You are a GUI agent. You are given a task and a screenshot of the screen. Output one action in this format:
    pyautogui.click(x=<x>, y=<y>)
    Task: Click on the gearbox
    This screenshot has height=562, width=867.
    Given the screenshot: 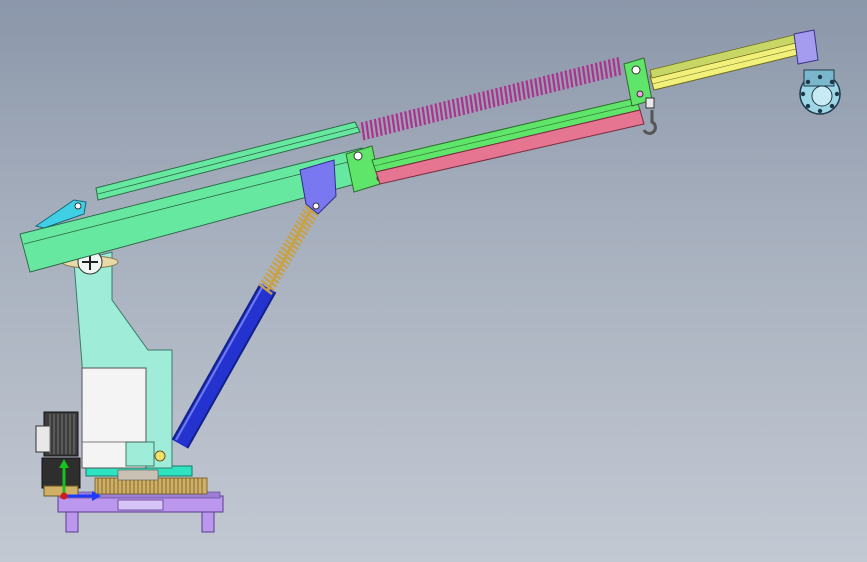 What is the action you would take?
    pyautogui.click(x=61, y=473)
    